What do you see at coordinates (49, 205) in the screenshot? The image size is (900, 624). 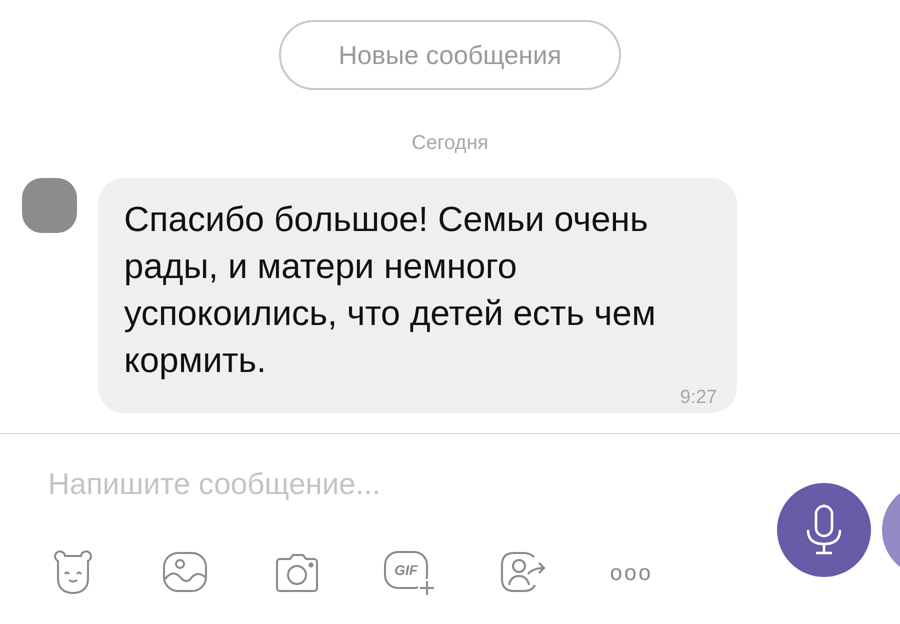 I see `avatar-photo-placeholder` at bounding box center [49, 205].